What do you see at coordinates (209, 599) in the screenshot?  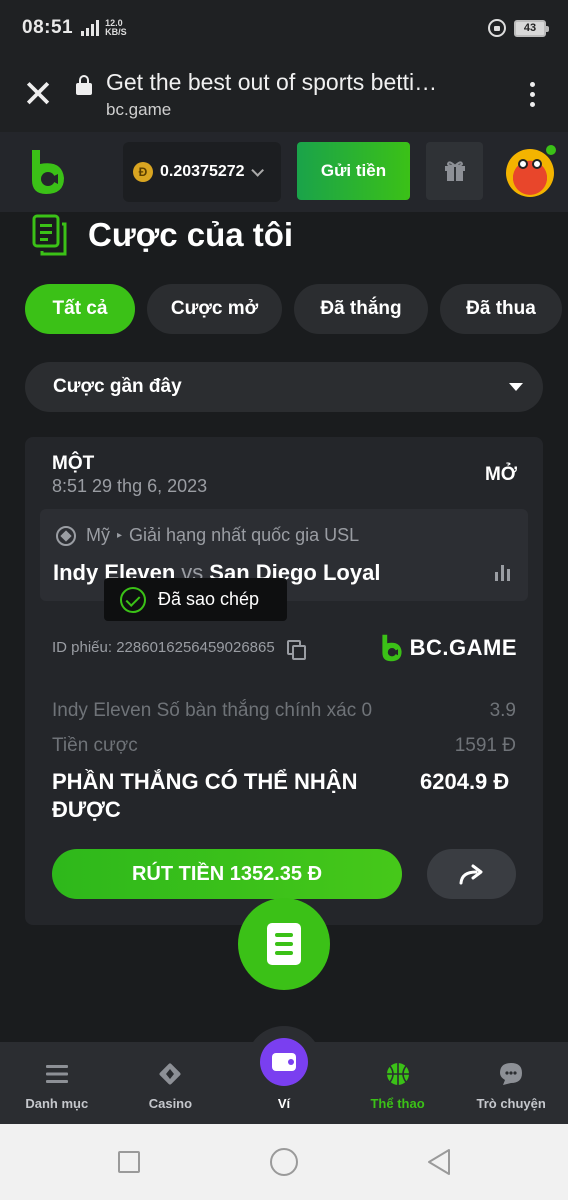 I see `toast-message: Đã sao chép` at bounding box center [209, 599].